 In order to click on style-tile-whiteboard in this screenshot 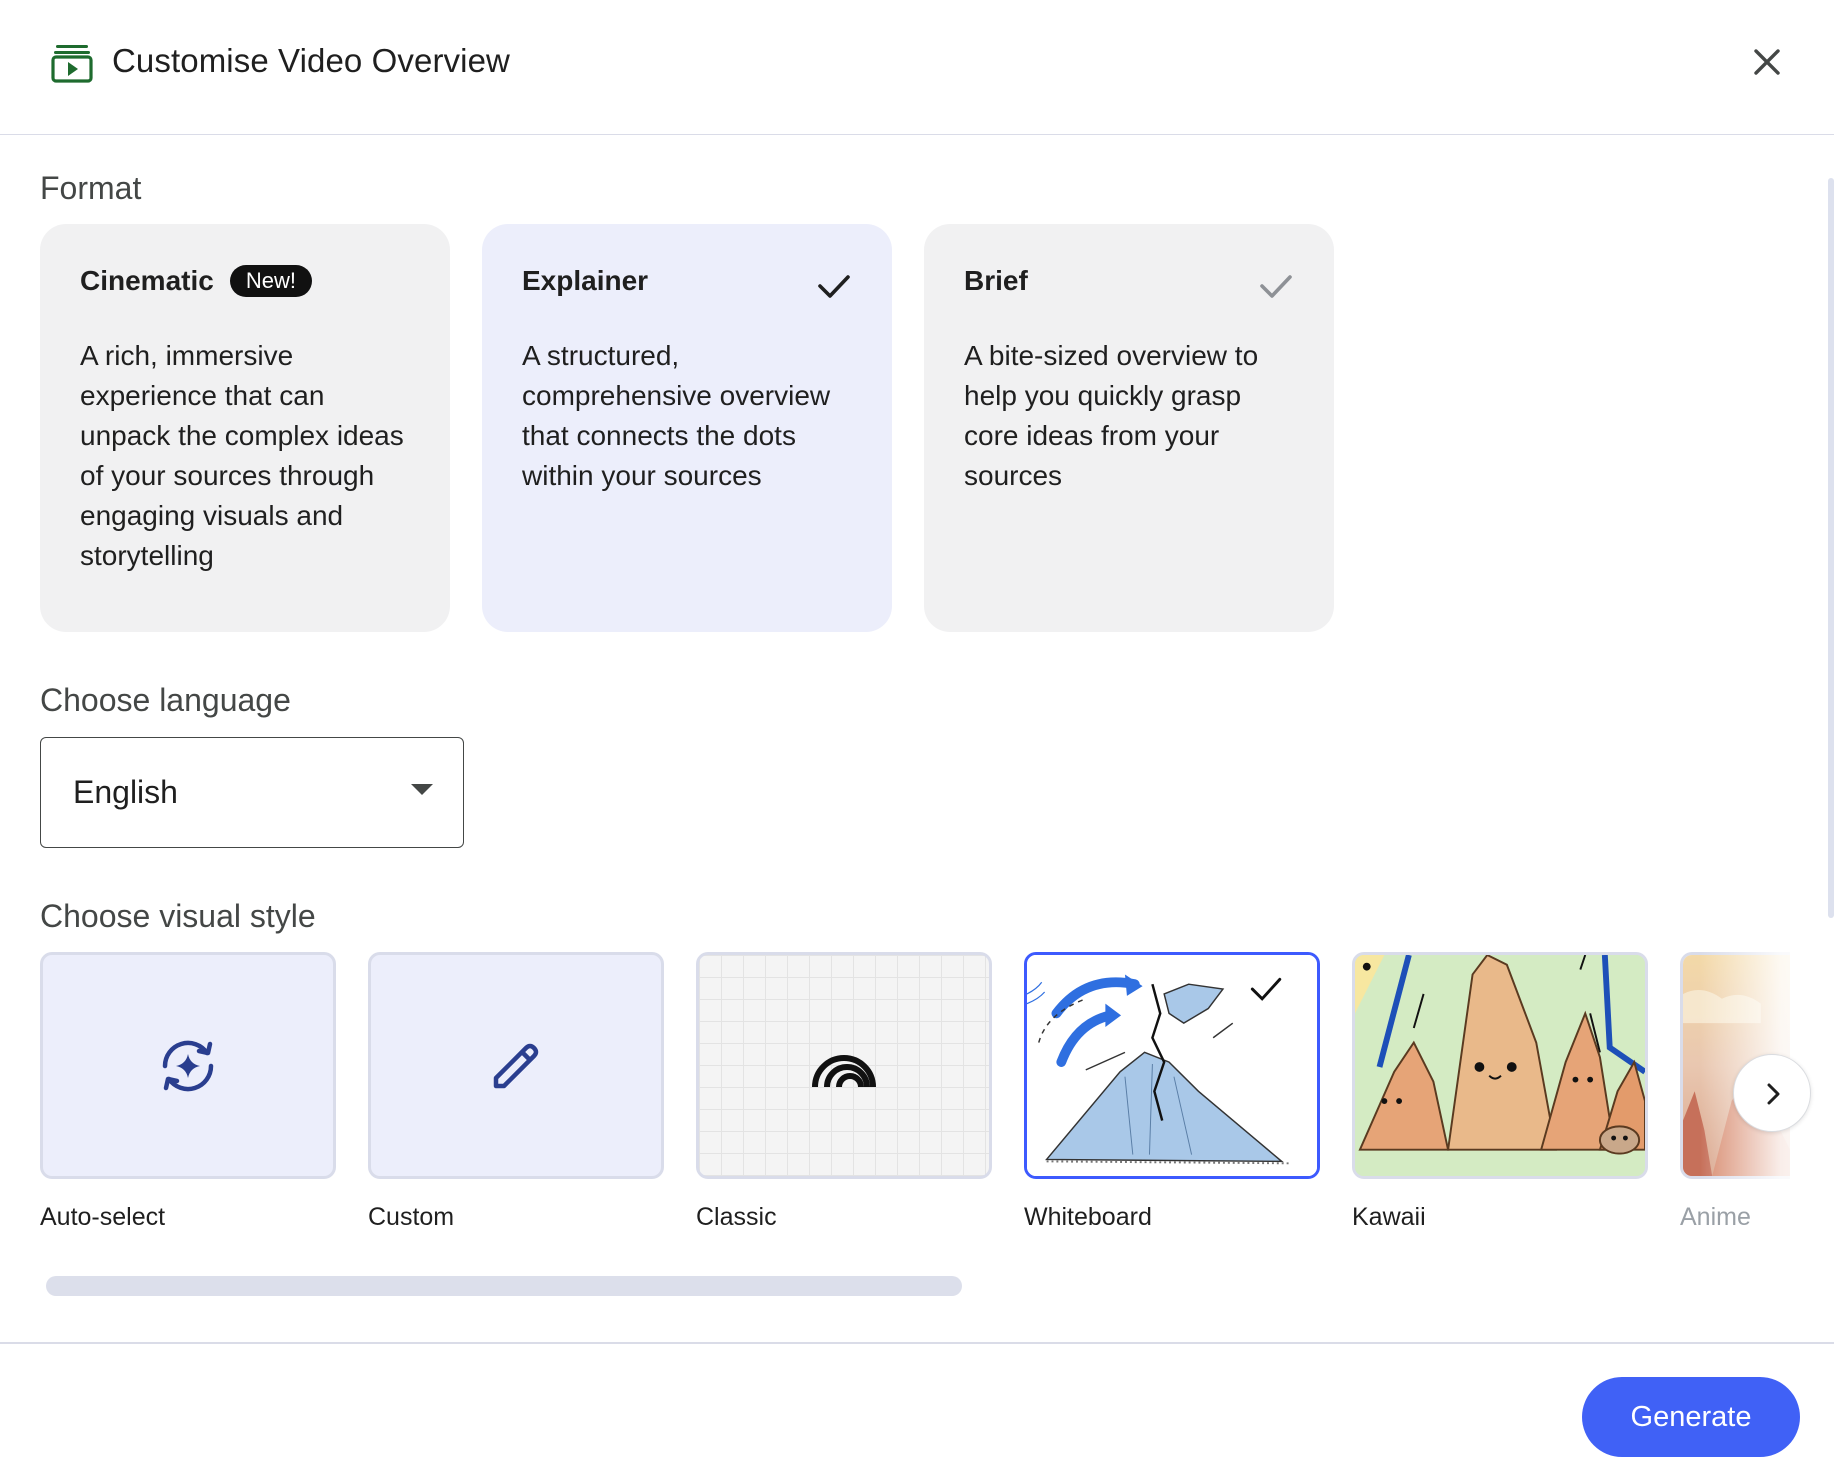, I will do `click(1172, 1065)`.